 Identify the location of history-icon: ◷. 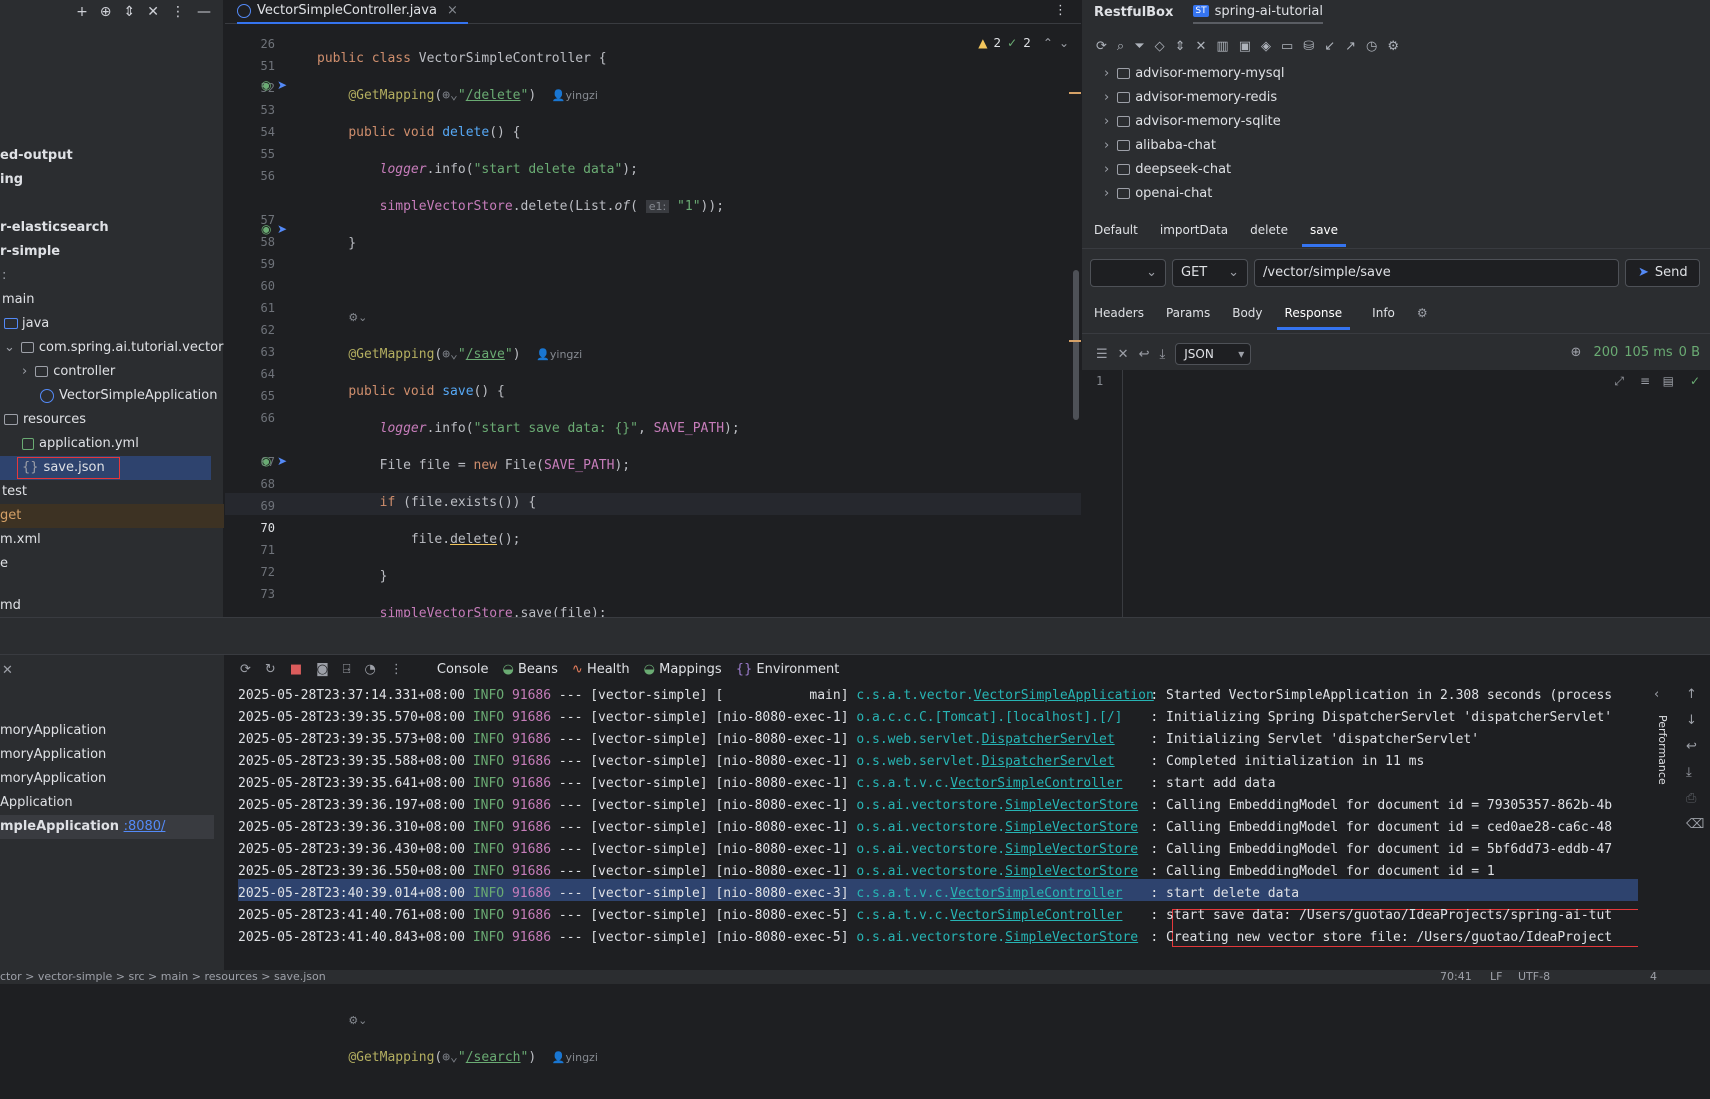
(1371, 46).